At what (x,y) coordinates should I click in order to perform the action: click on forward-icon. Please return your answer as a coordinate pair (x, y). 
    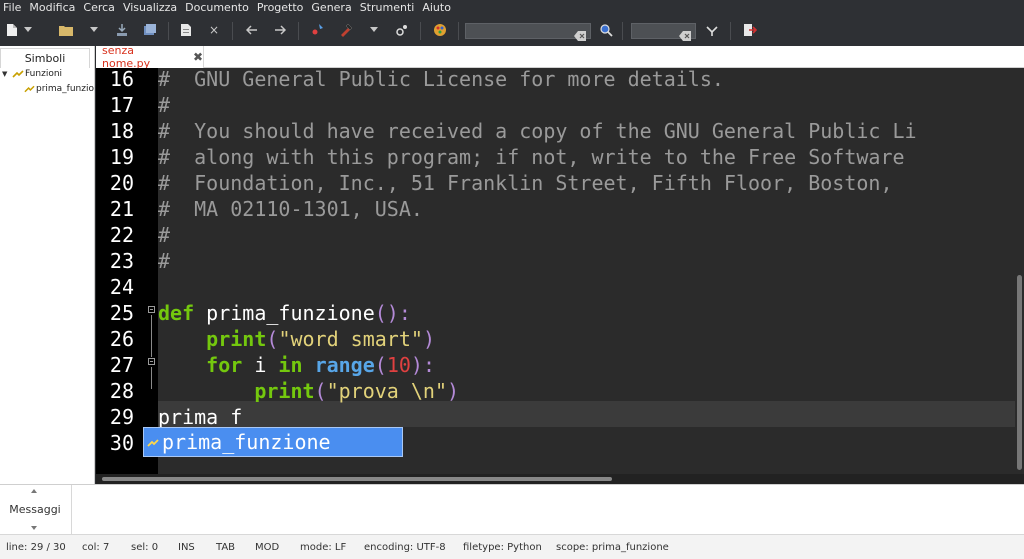
    Looking at the image, I should click on (280, 30).